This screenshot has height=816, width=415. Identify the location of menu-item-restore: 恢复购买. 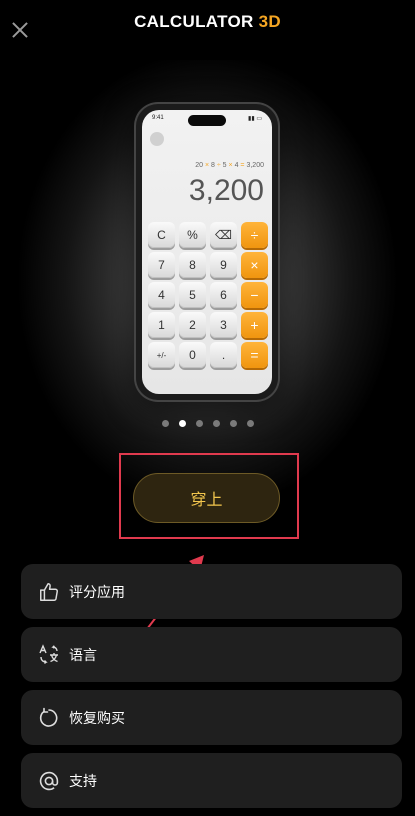
(211, 717).